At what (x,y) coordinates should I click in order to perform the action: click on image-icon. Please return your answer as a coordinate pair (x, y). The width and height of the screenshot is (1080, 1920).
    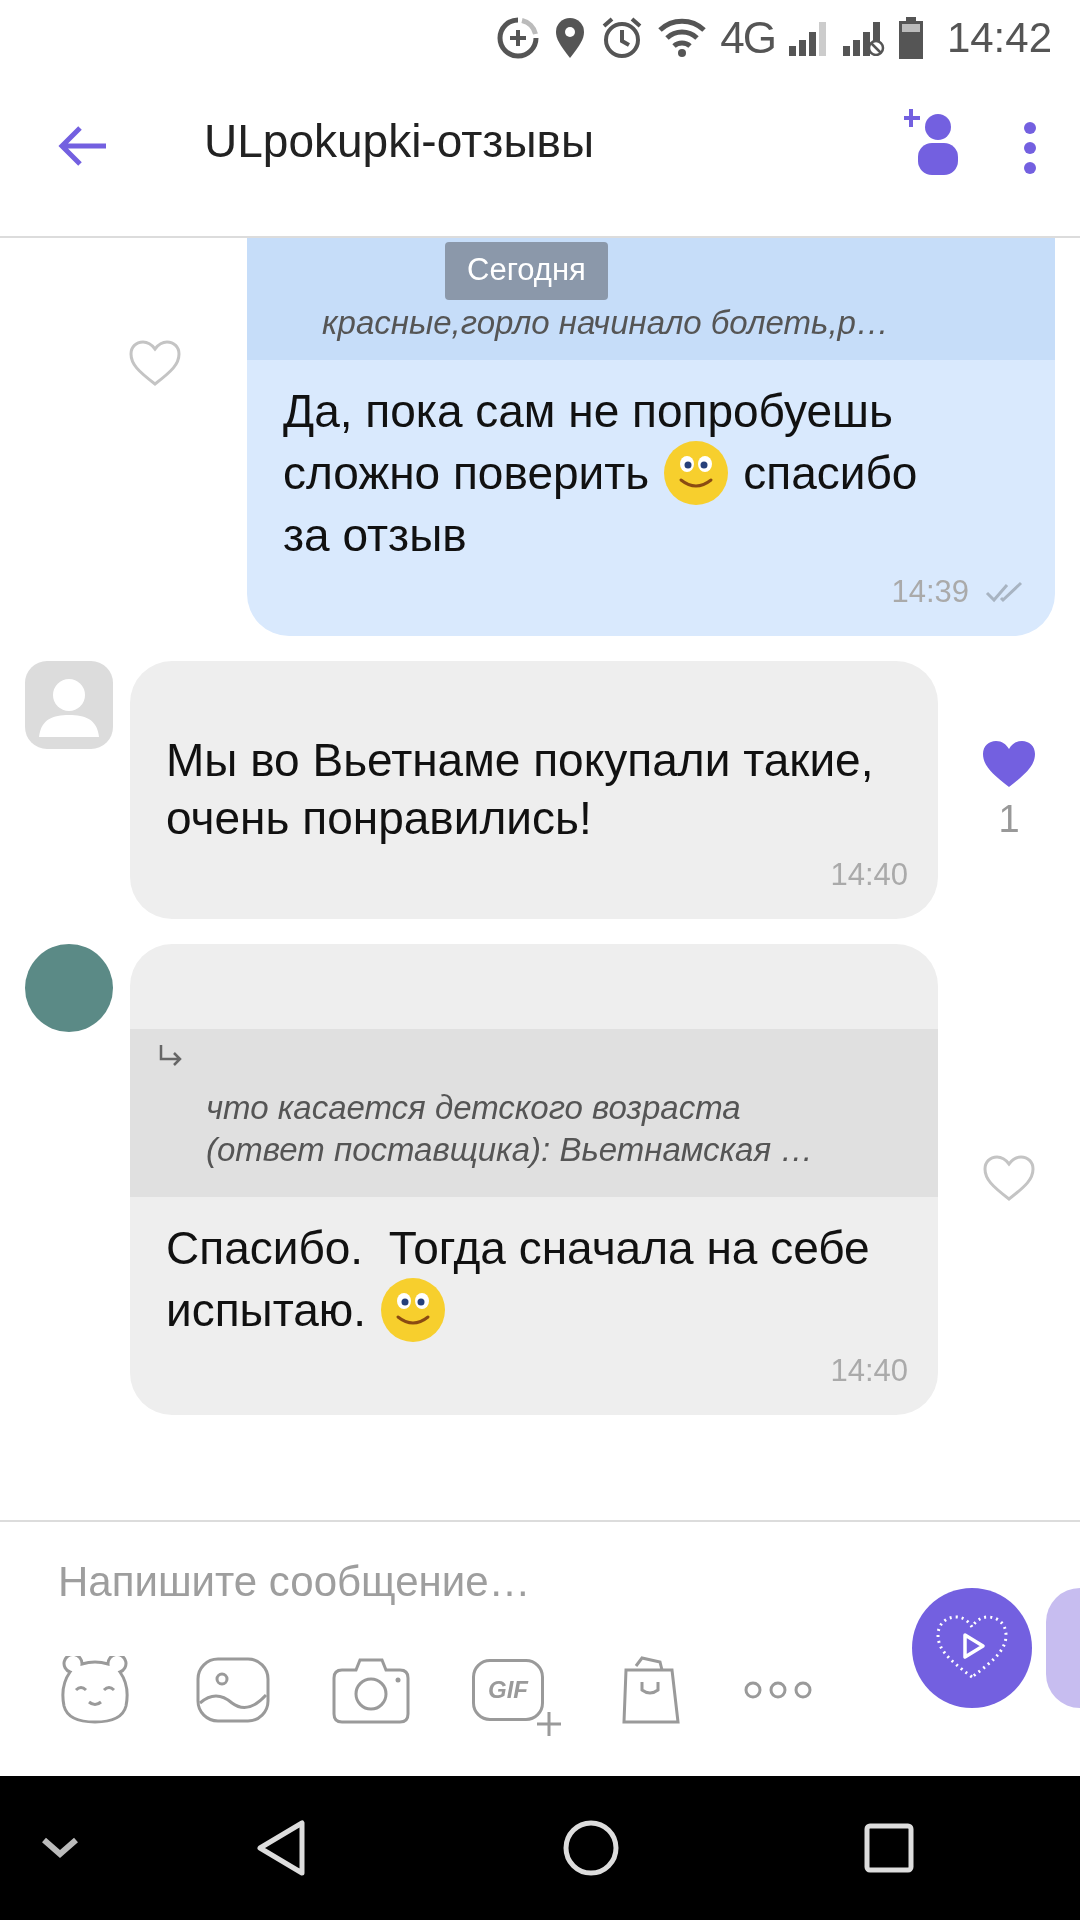
    Looking at the image, I should click on (233, 1690).